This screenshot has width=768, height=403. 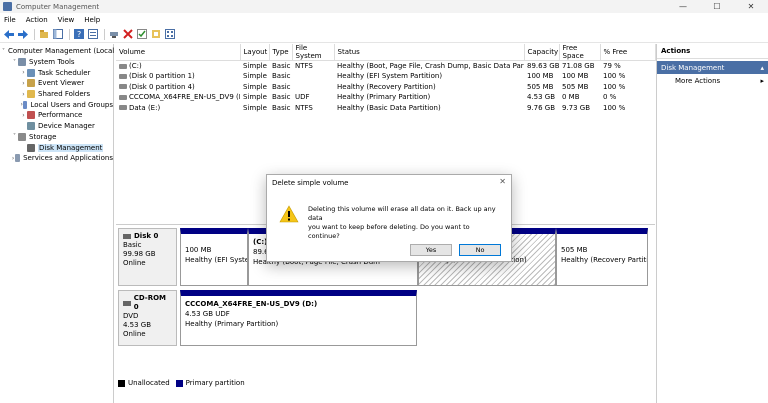 What do you see at coordinates (389, 107) in the screenshot?
I see `table-cell: Healthy (Basic Data Partition)` at bounding box center [389, 107].